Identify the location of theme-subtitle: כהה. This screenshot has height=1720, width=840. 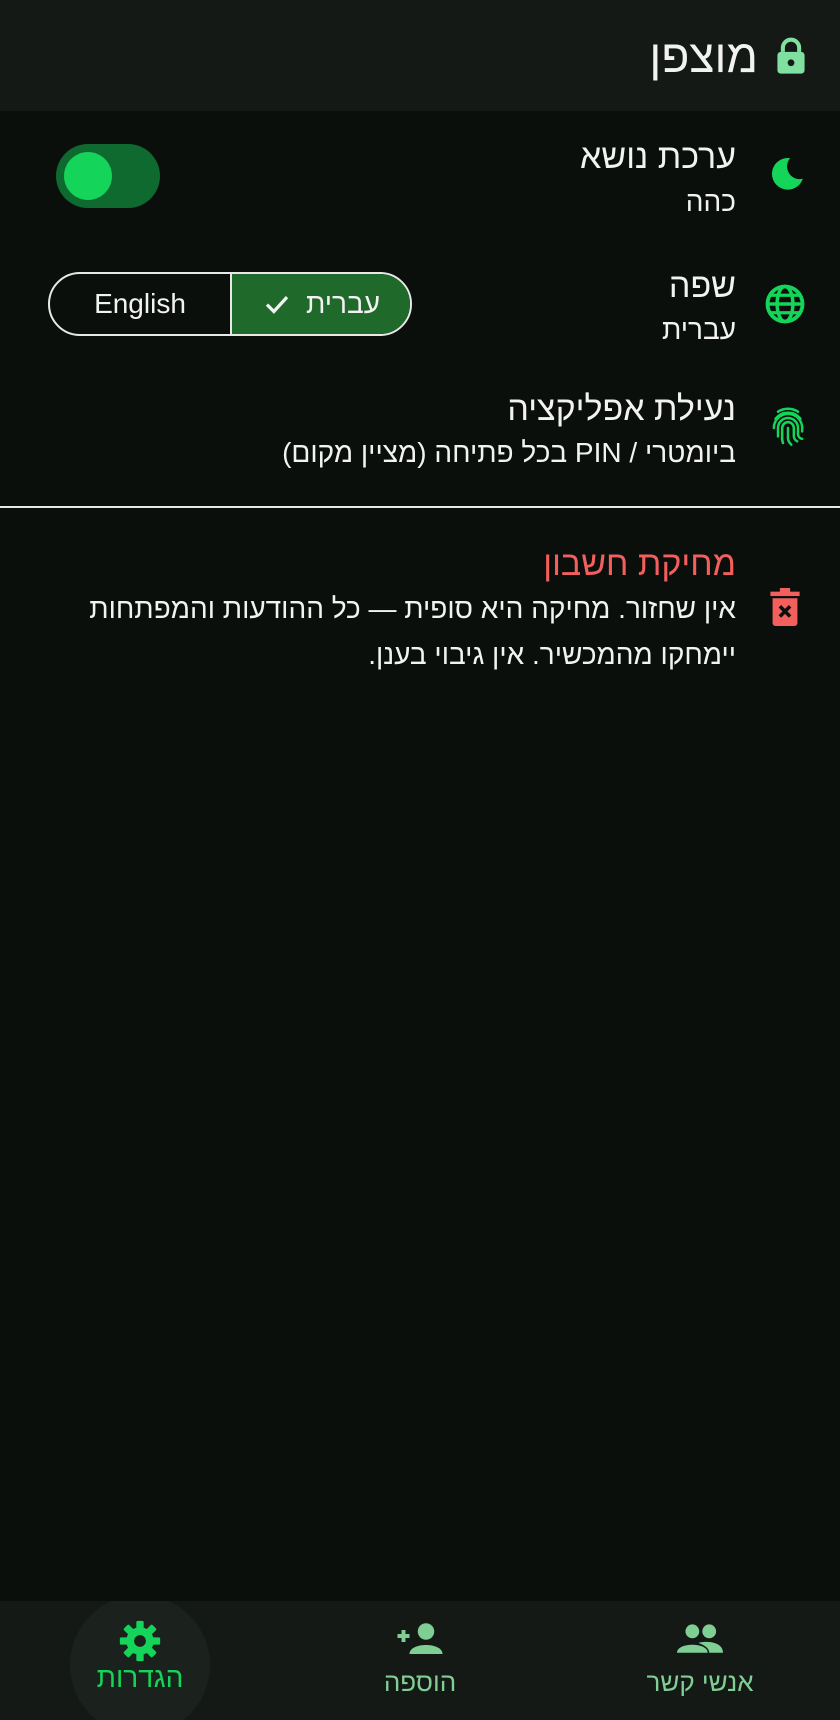
(710, 201).